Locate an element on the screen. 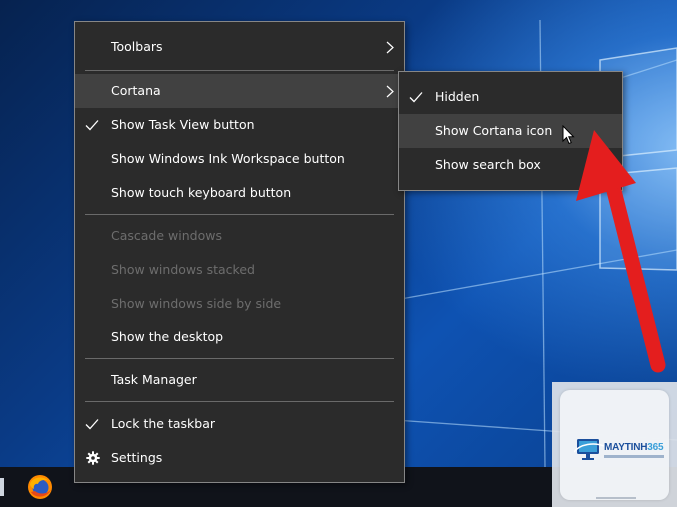  menu-item-label: Show windows side by side is located at coordinates (196, 303).